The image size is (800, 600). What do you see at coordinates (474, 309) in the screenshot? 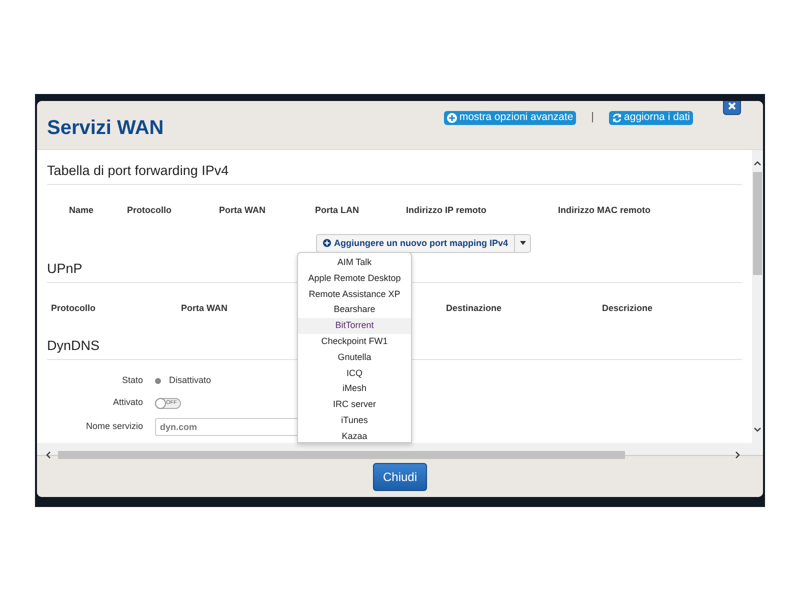
I see `column-header: Destinazione` at bounding box center [474, 309].